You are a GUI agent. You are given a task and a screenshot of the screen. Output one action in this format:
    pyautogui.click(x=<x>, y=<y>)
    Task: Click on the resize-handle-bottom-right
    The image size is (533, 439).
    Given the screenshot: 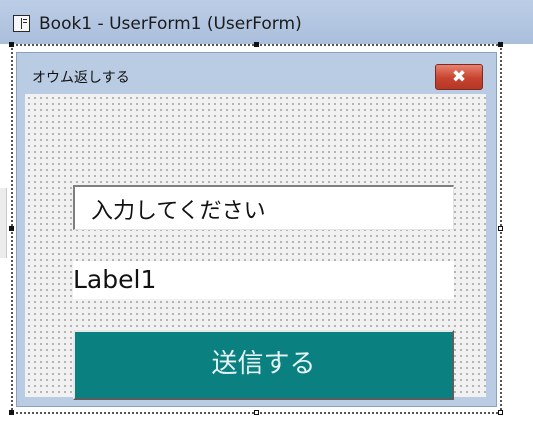 What is the action you would take?
    pyautogui.click(x=500, y=412)
    